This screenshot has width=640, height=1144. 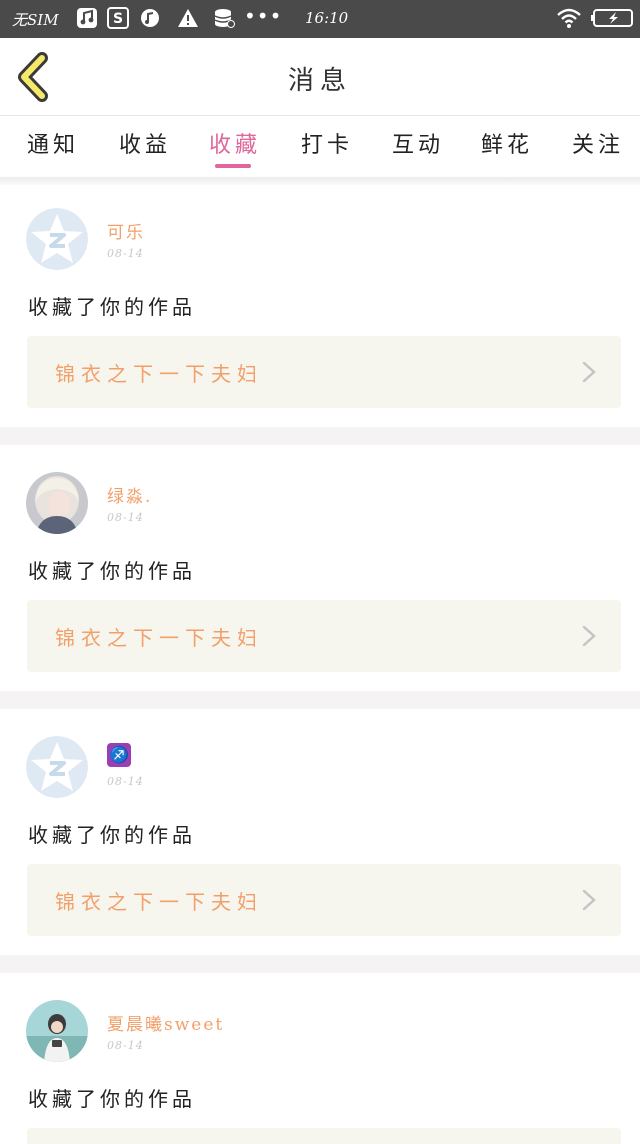 I want to click on tab-earnings: 收益, so click(x=145, y=143).